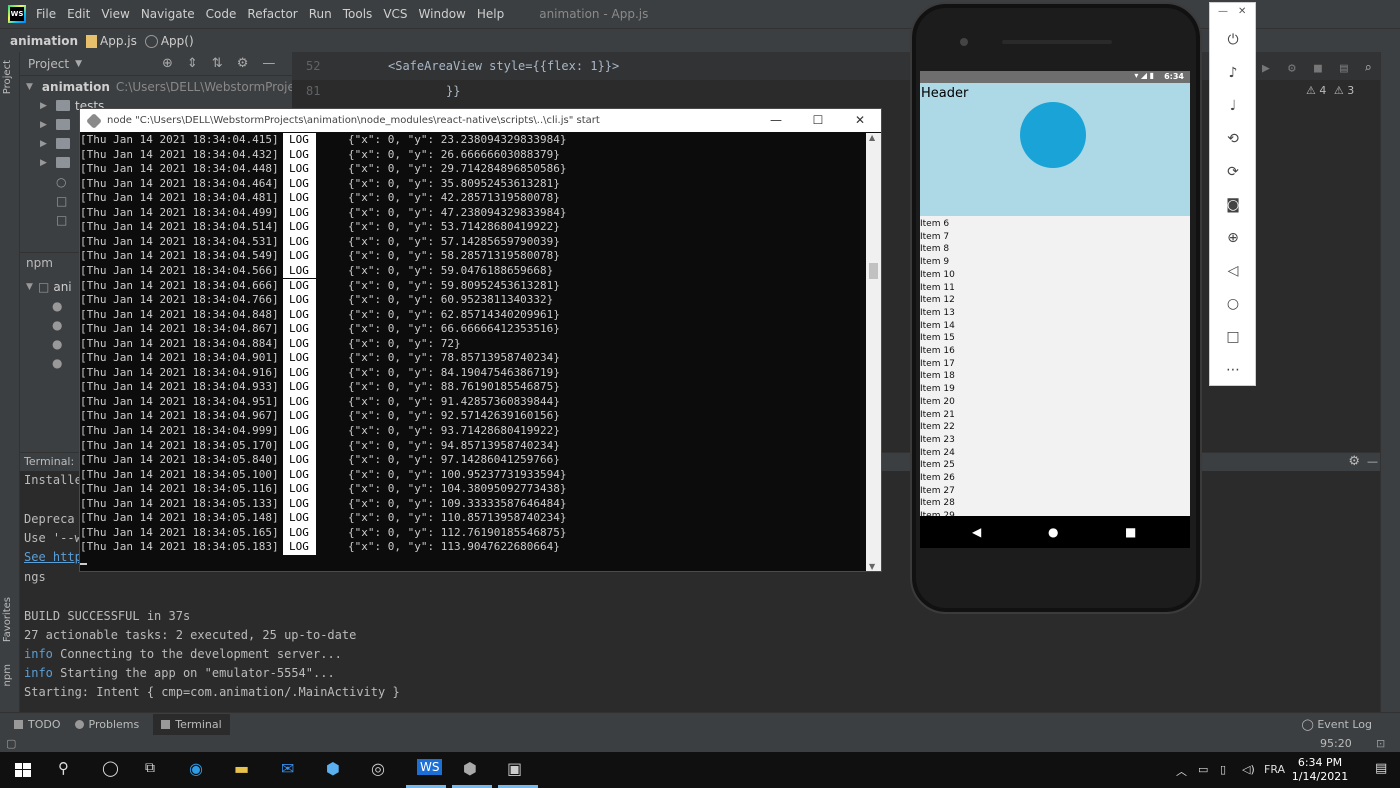  Describe the element at coordinates (196, 768) in the screenshot. I see `edge-icon: ◉` at that location.